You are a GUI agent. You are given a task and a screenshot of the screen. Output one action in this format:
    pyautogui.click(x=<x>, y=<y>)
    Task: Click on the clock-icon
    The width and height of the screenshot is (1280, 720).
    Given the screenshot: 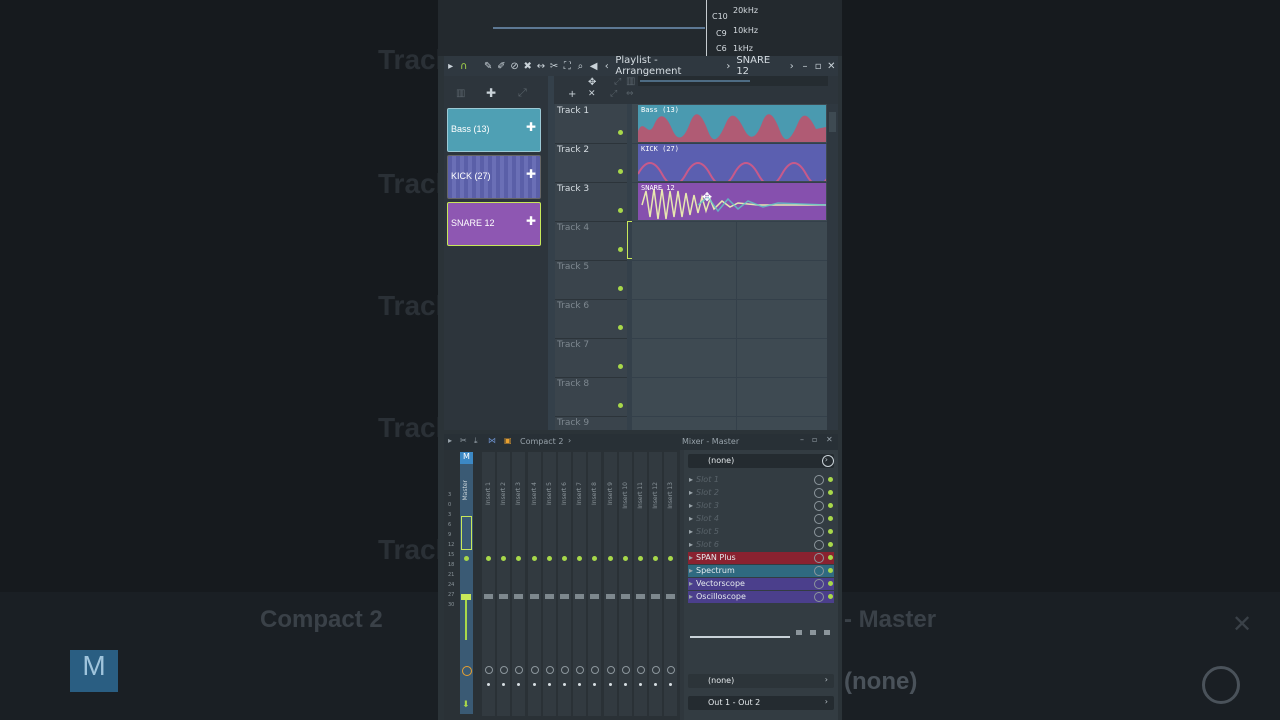 What is the action you would take?
    pyautogui.click(x=828, y=461)
    